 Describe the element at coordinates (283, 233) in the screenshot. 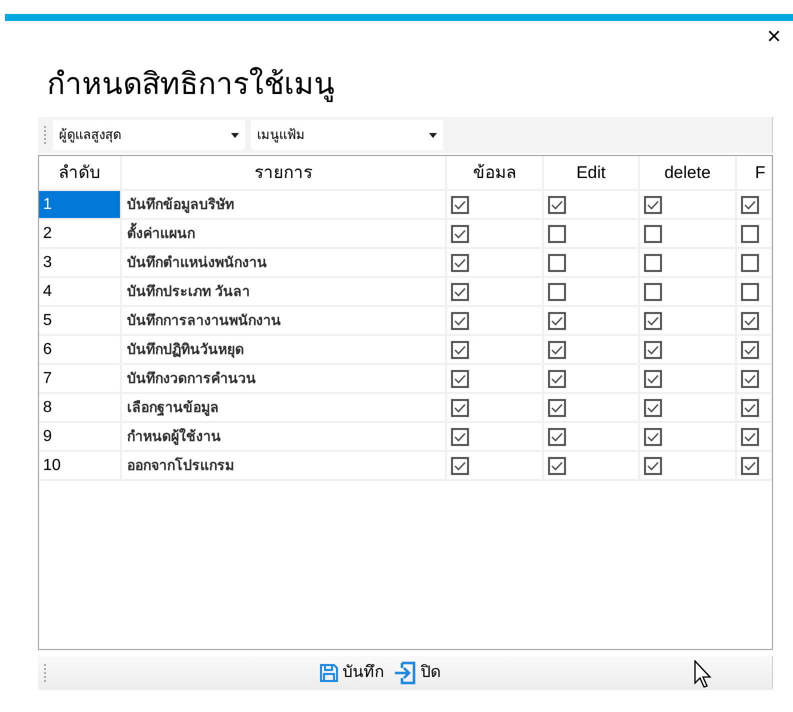

I see `table-cell: ตั้งค่าแผนก` at that location.